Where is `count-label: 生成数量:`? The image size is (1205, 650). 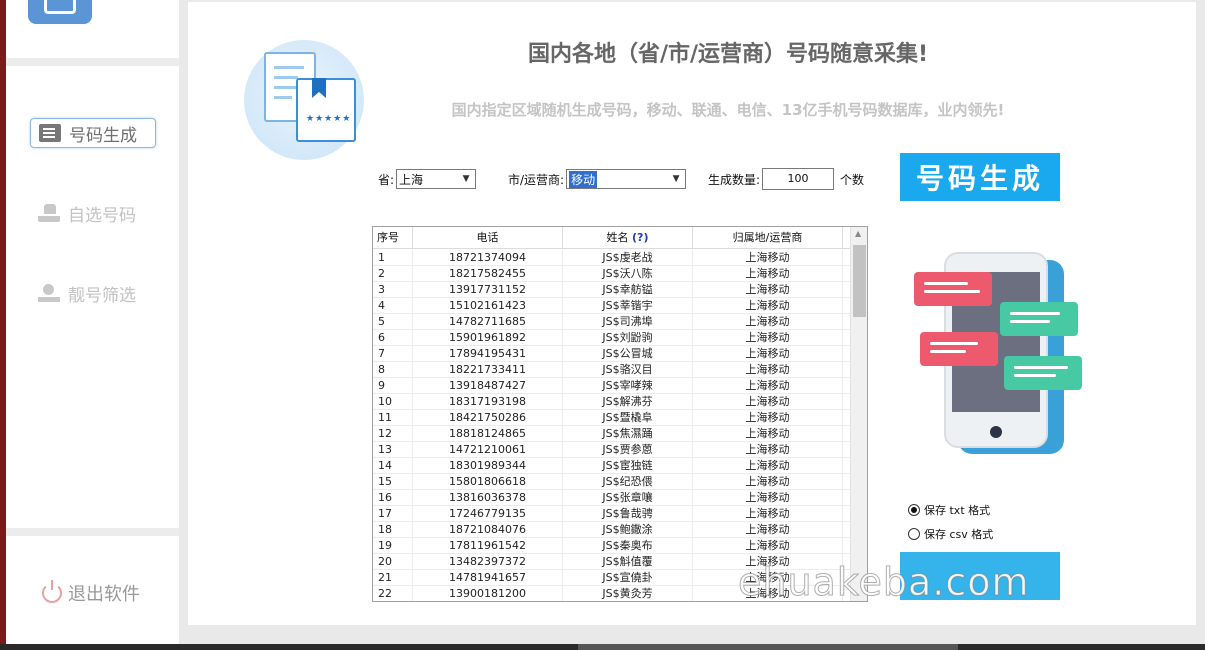
count-label: 生成数量: is located at coordinates (734, 179).